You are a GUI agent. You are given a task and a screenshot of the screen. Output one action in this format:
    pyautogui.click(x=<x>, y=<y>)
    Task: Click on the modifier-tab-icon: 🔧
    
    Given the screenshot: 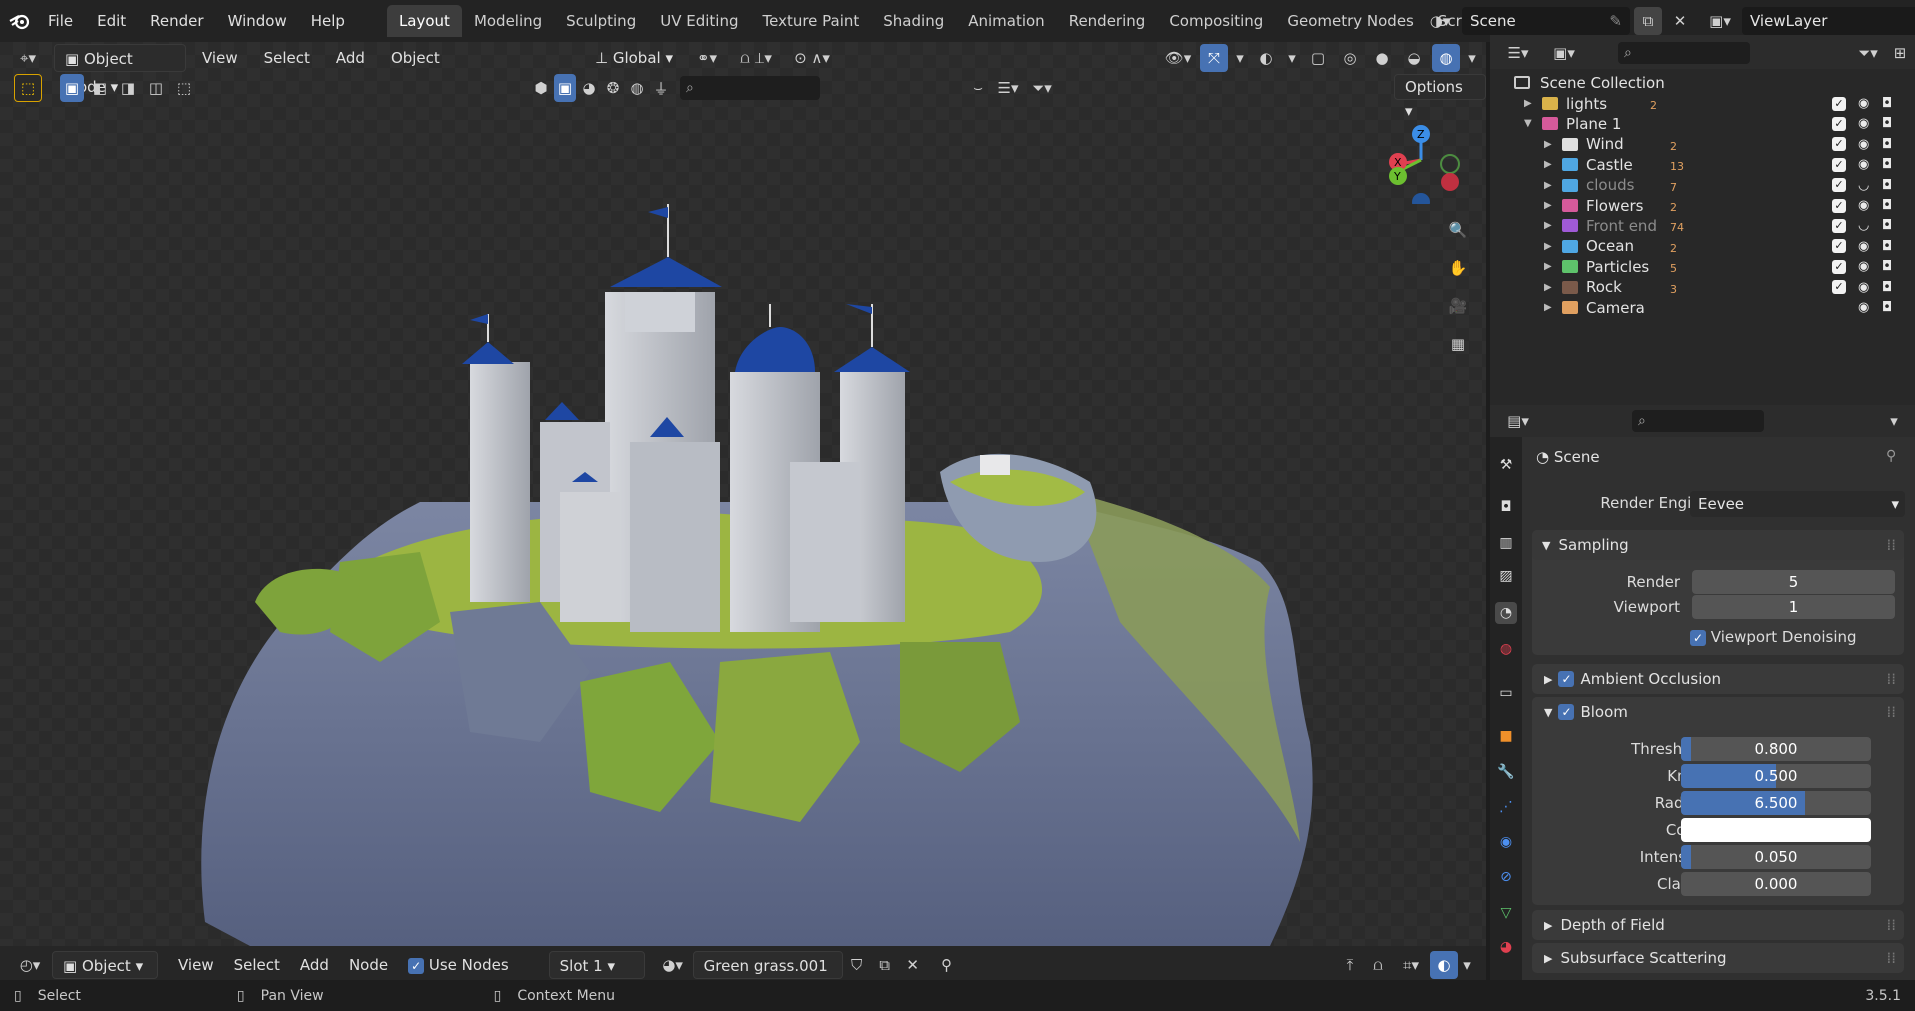 What is the action you would take?
    pyautogui.click(x=1506, y=772)
    